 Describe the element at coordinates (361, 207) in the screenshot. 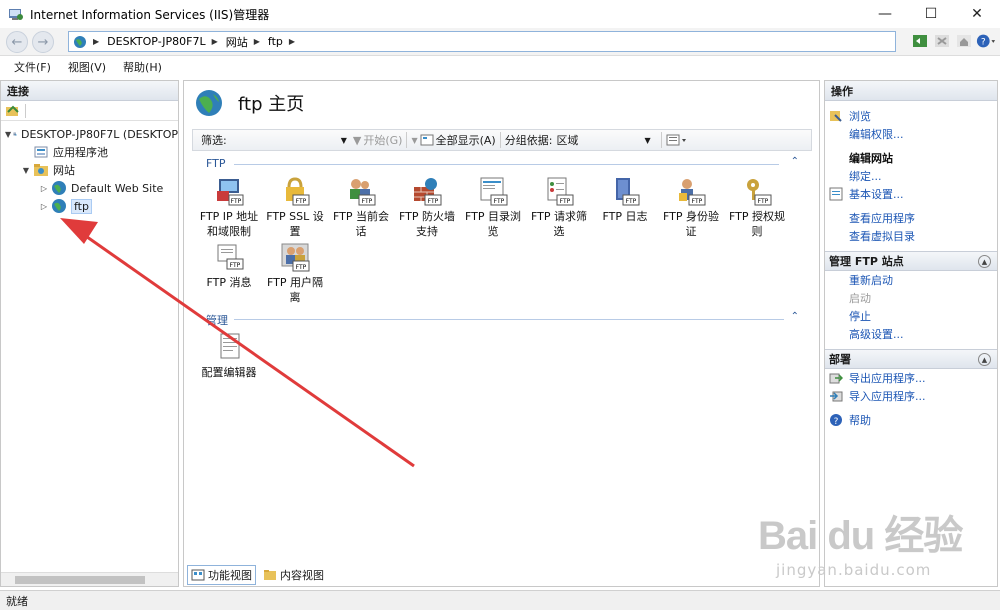

I see `feature-ftp-sessions: FTP FTP 当前会 话` at that location.